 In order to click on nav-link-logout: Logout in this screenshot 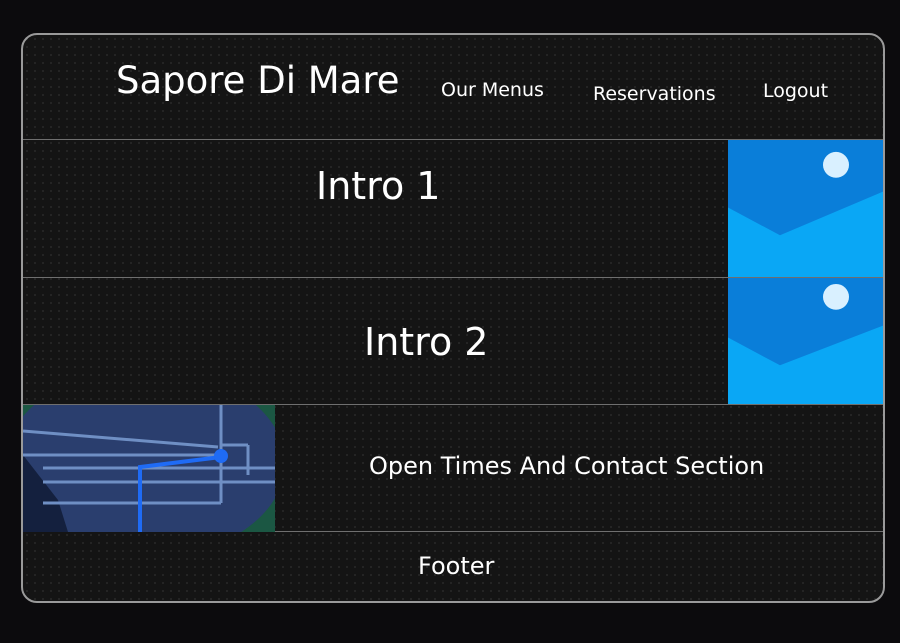, I will do `click(795, 91)`.